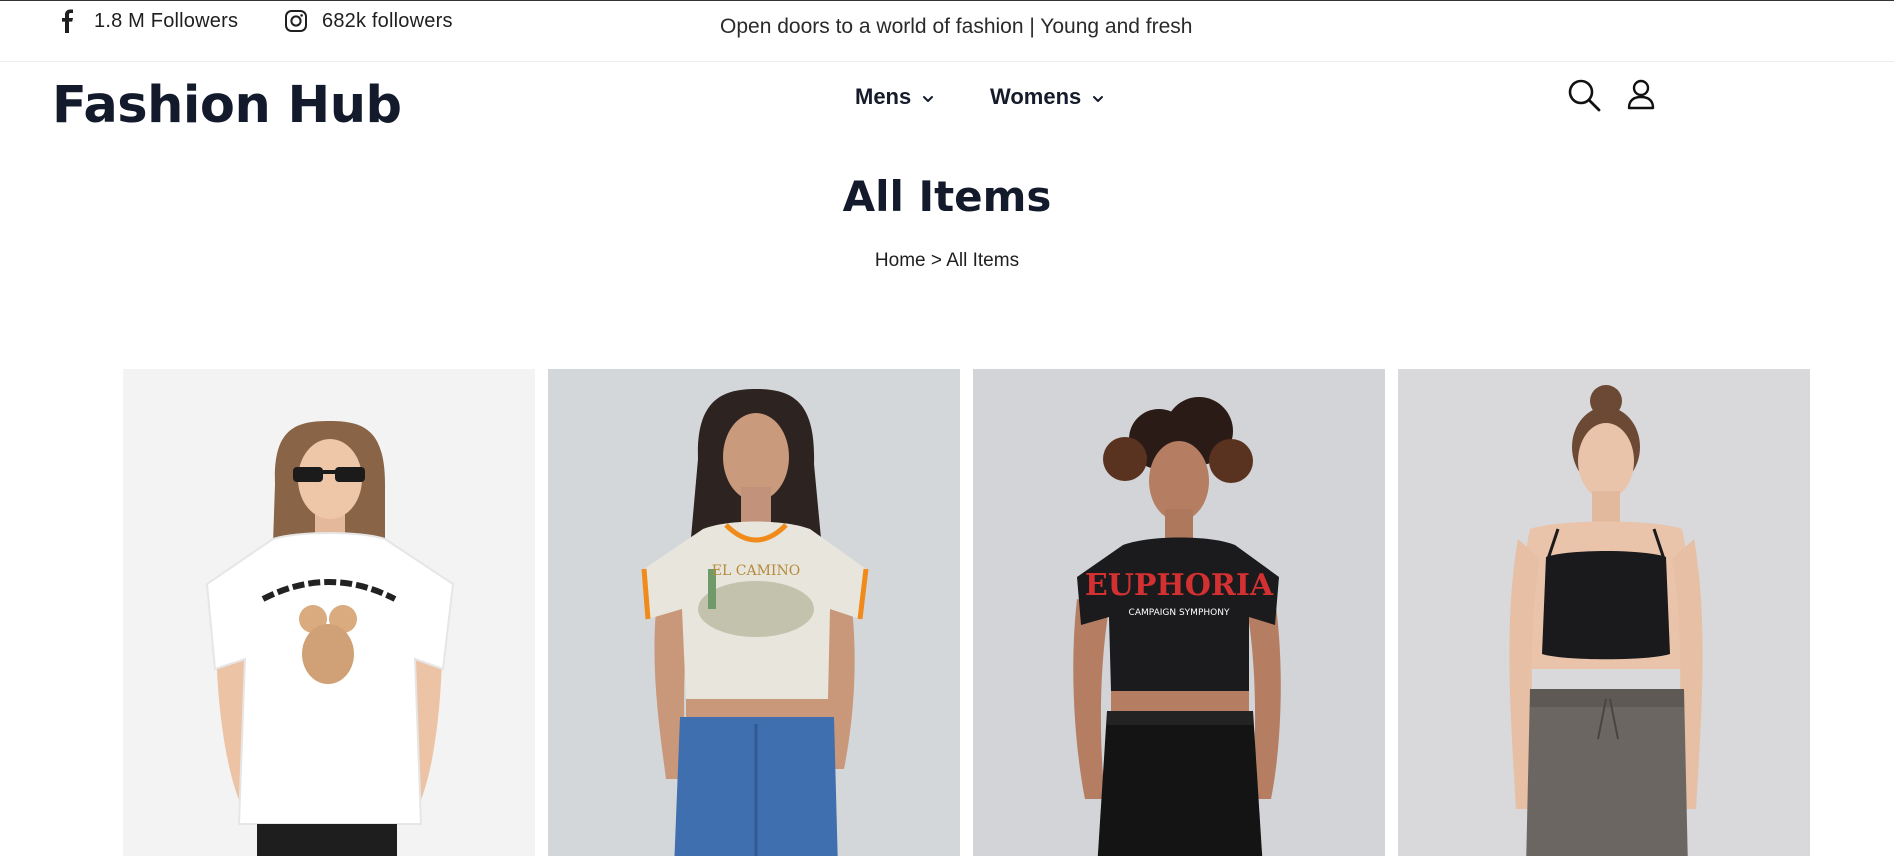  I want to click on breadcrumb-home: Home, so click(900, 260).